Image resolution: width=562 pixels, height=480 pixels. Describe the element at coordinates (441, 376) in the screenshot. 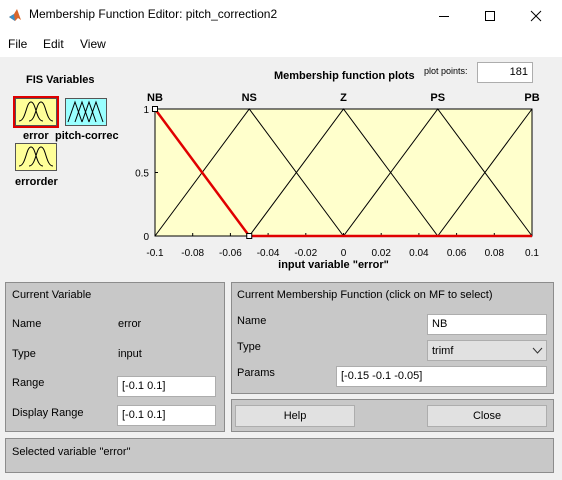

I see `mf-params-input: [-0.15 -0.1 -0.05]` at that location.